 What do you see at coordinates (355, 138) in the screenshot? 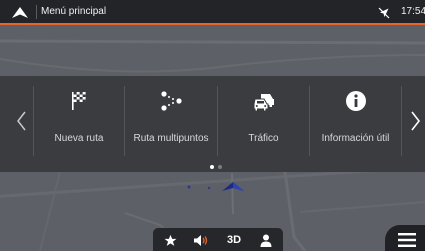
I see `menu-item-label: Información útil` at bounding box center [355, 138].